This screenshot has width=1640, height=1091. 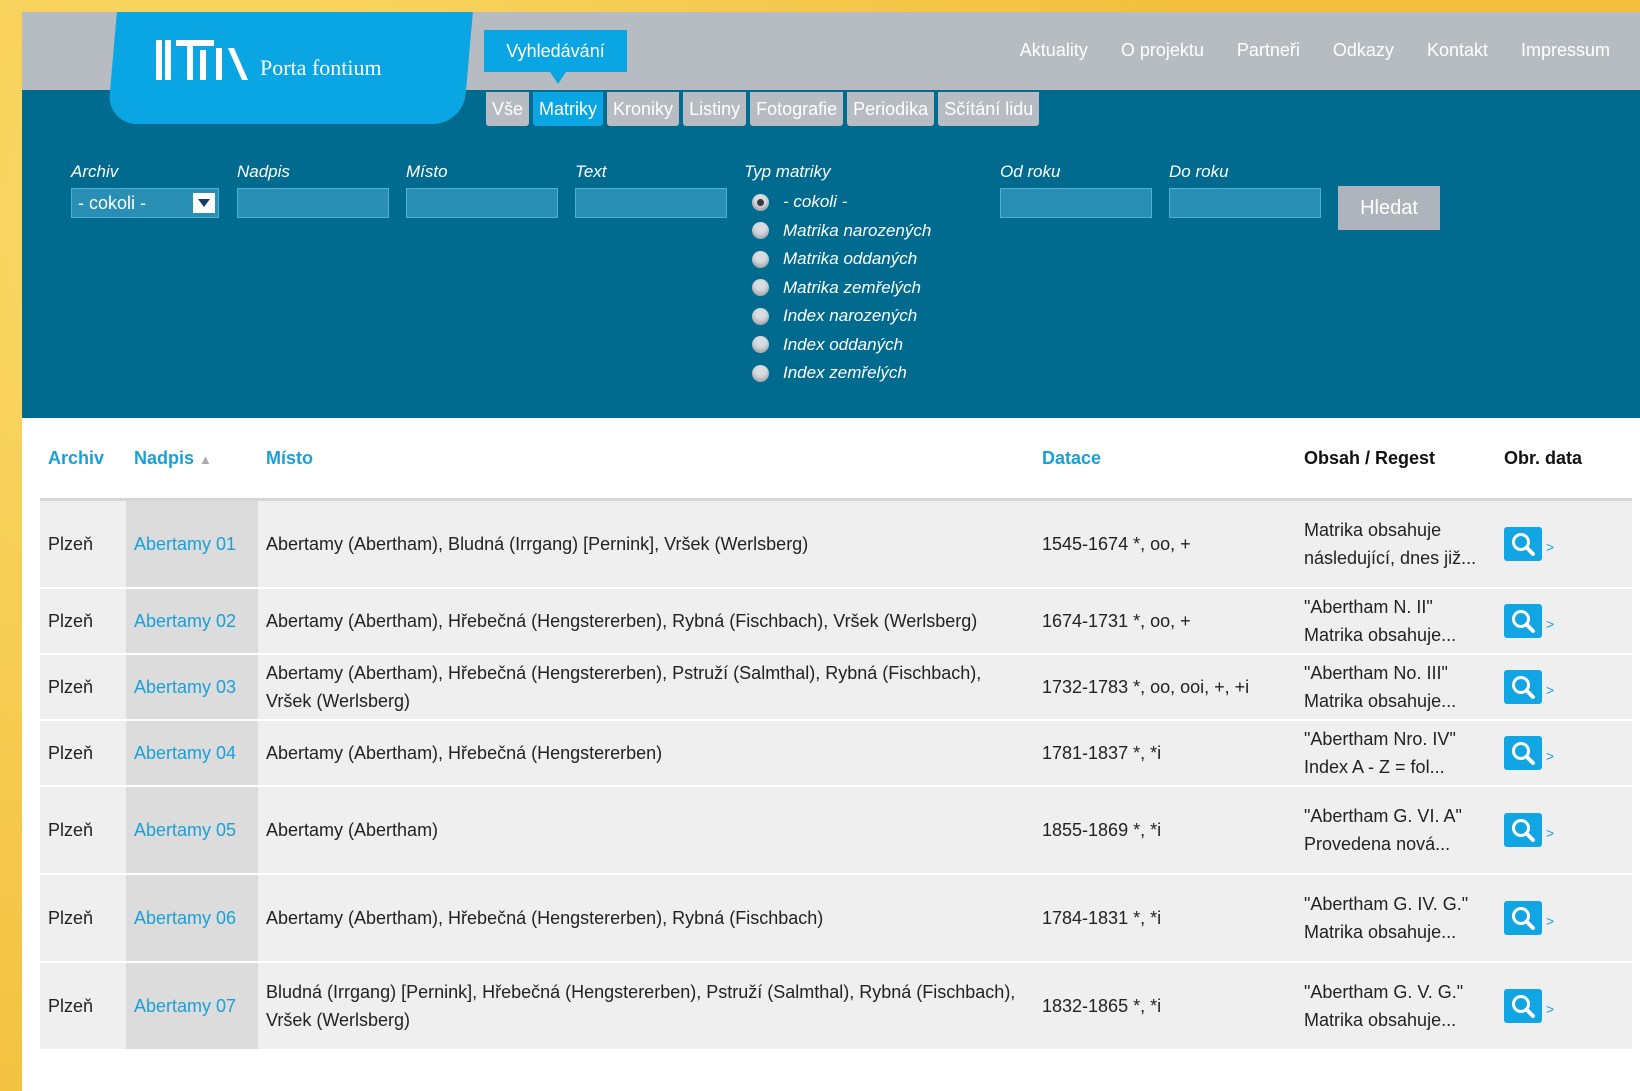 What do you see at coordinates (1165, 621) in the screenshot?
I see `cell-datace: 1674-1731 *, oo, +` at bounding box center [1165, 621].